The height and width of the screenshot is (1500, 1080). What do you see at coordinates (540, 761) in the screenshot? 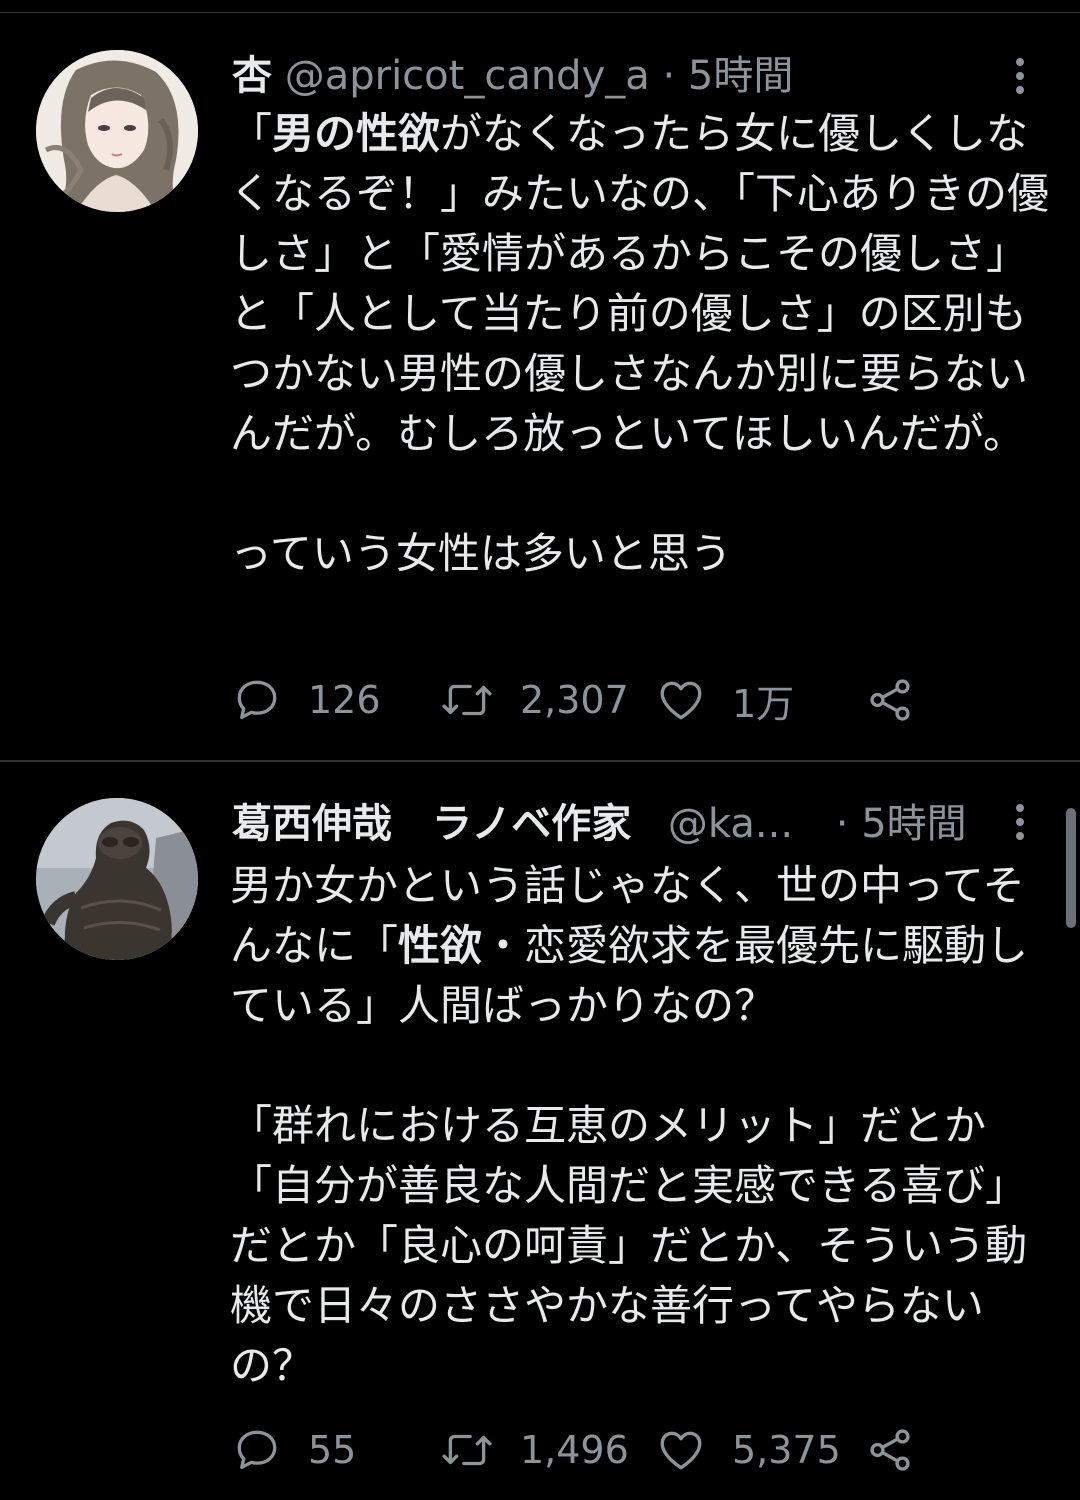
I see `tweet-divider` at bounding box center [540, 761].